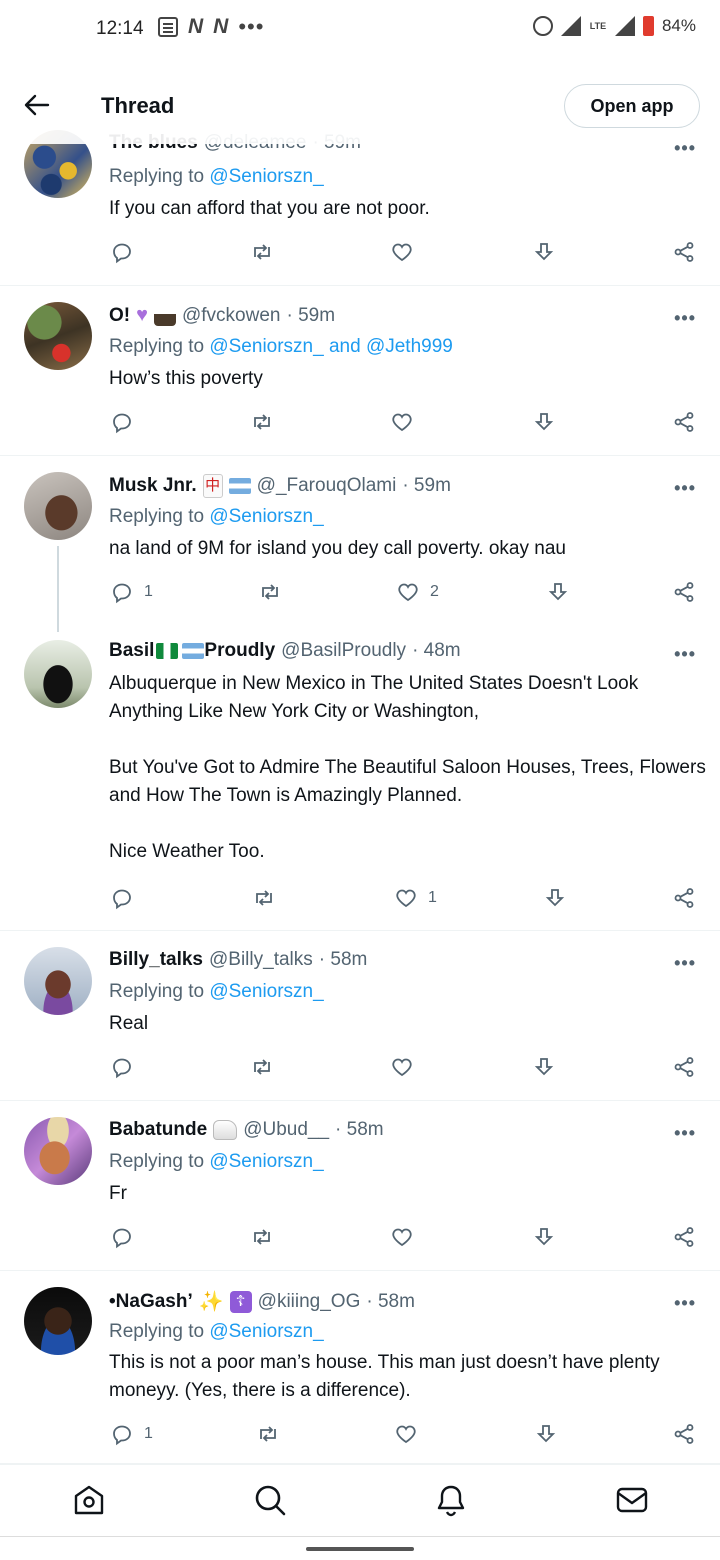 The image size is (720, 1560). What do you see at coordinates (360, 255) in the screenshot?
I see `tweet-actions` at bounding box center [360, 255].